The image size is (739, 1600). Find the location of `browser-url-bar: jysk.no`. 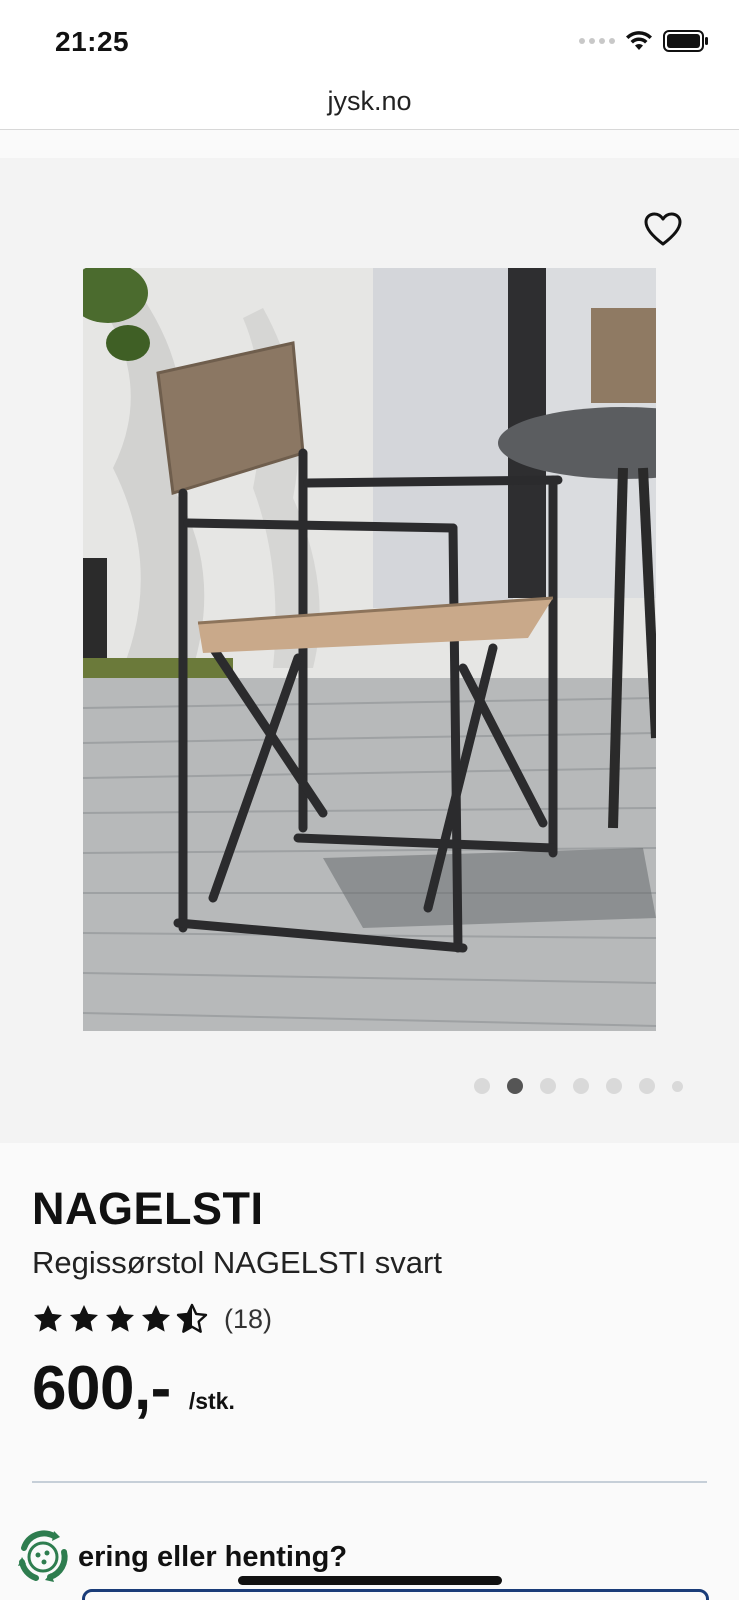

browser-url-bar: jysk.no is located at coordinates (369, 105).